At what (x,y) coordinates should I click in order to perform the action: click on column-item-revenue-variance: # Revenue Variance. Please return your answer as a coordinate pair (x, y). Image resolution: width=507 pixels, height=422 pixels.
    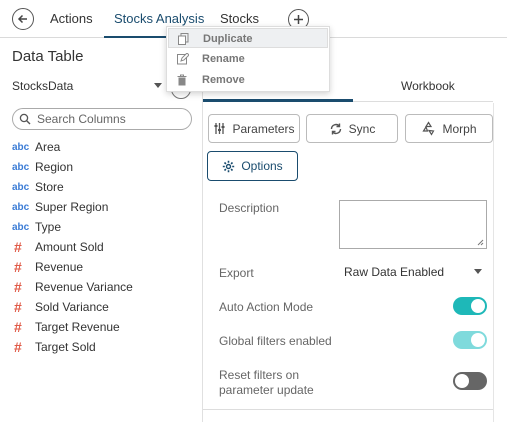
    Looking at the image, I should click on (104, 287).